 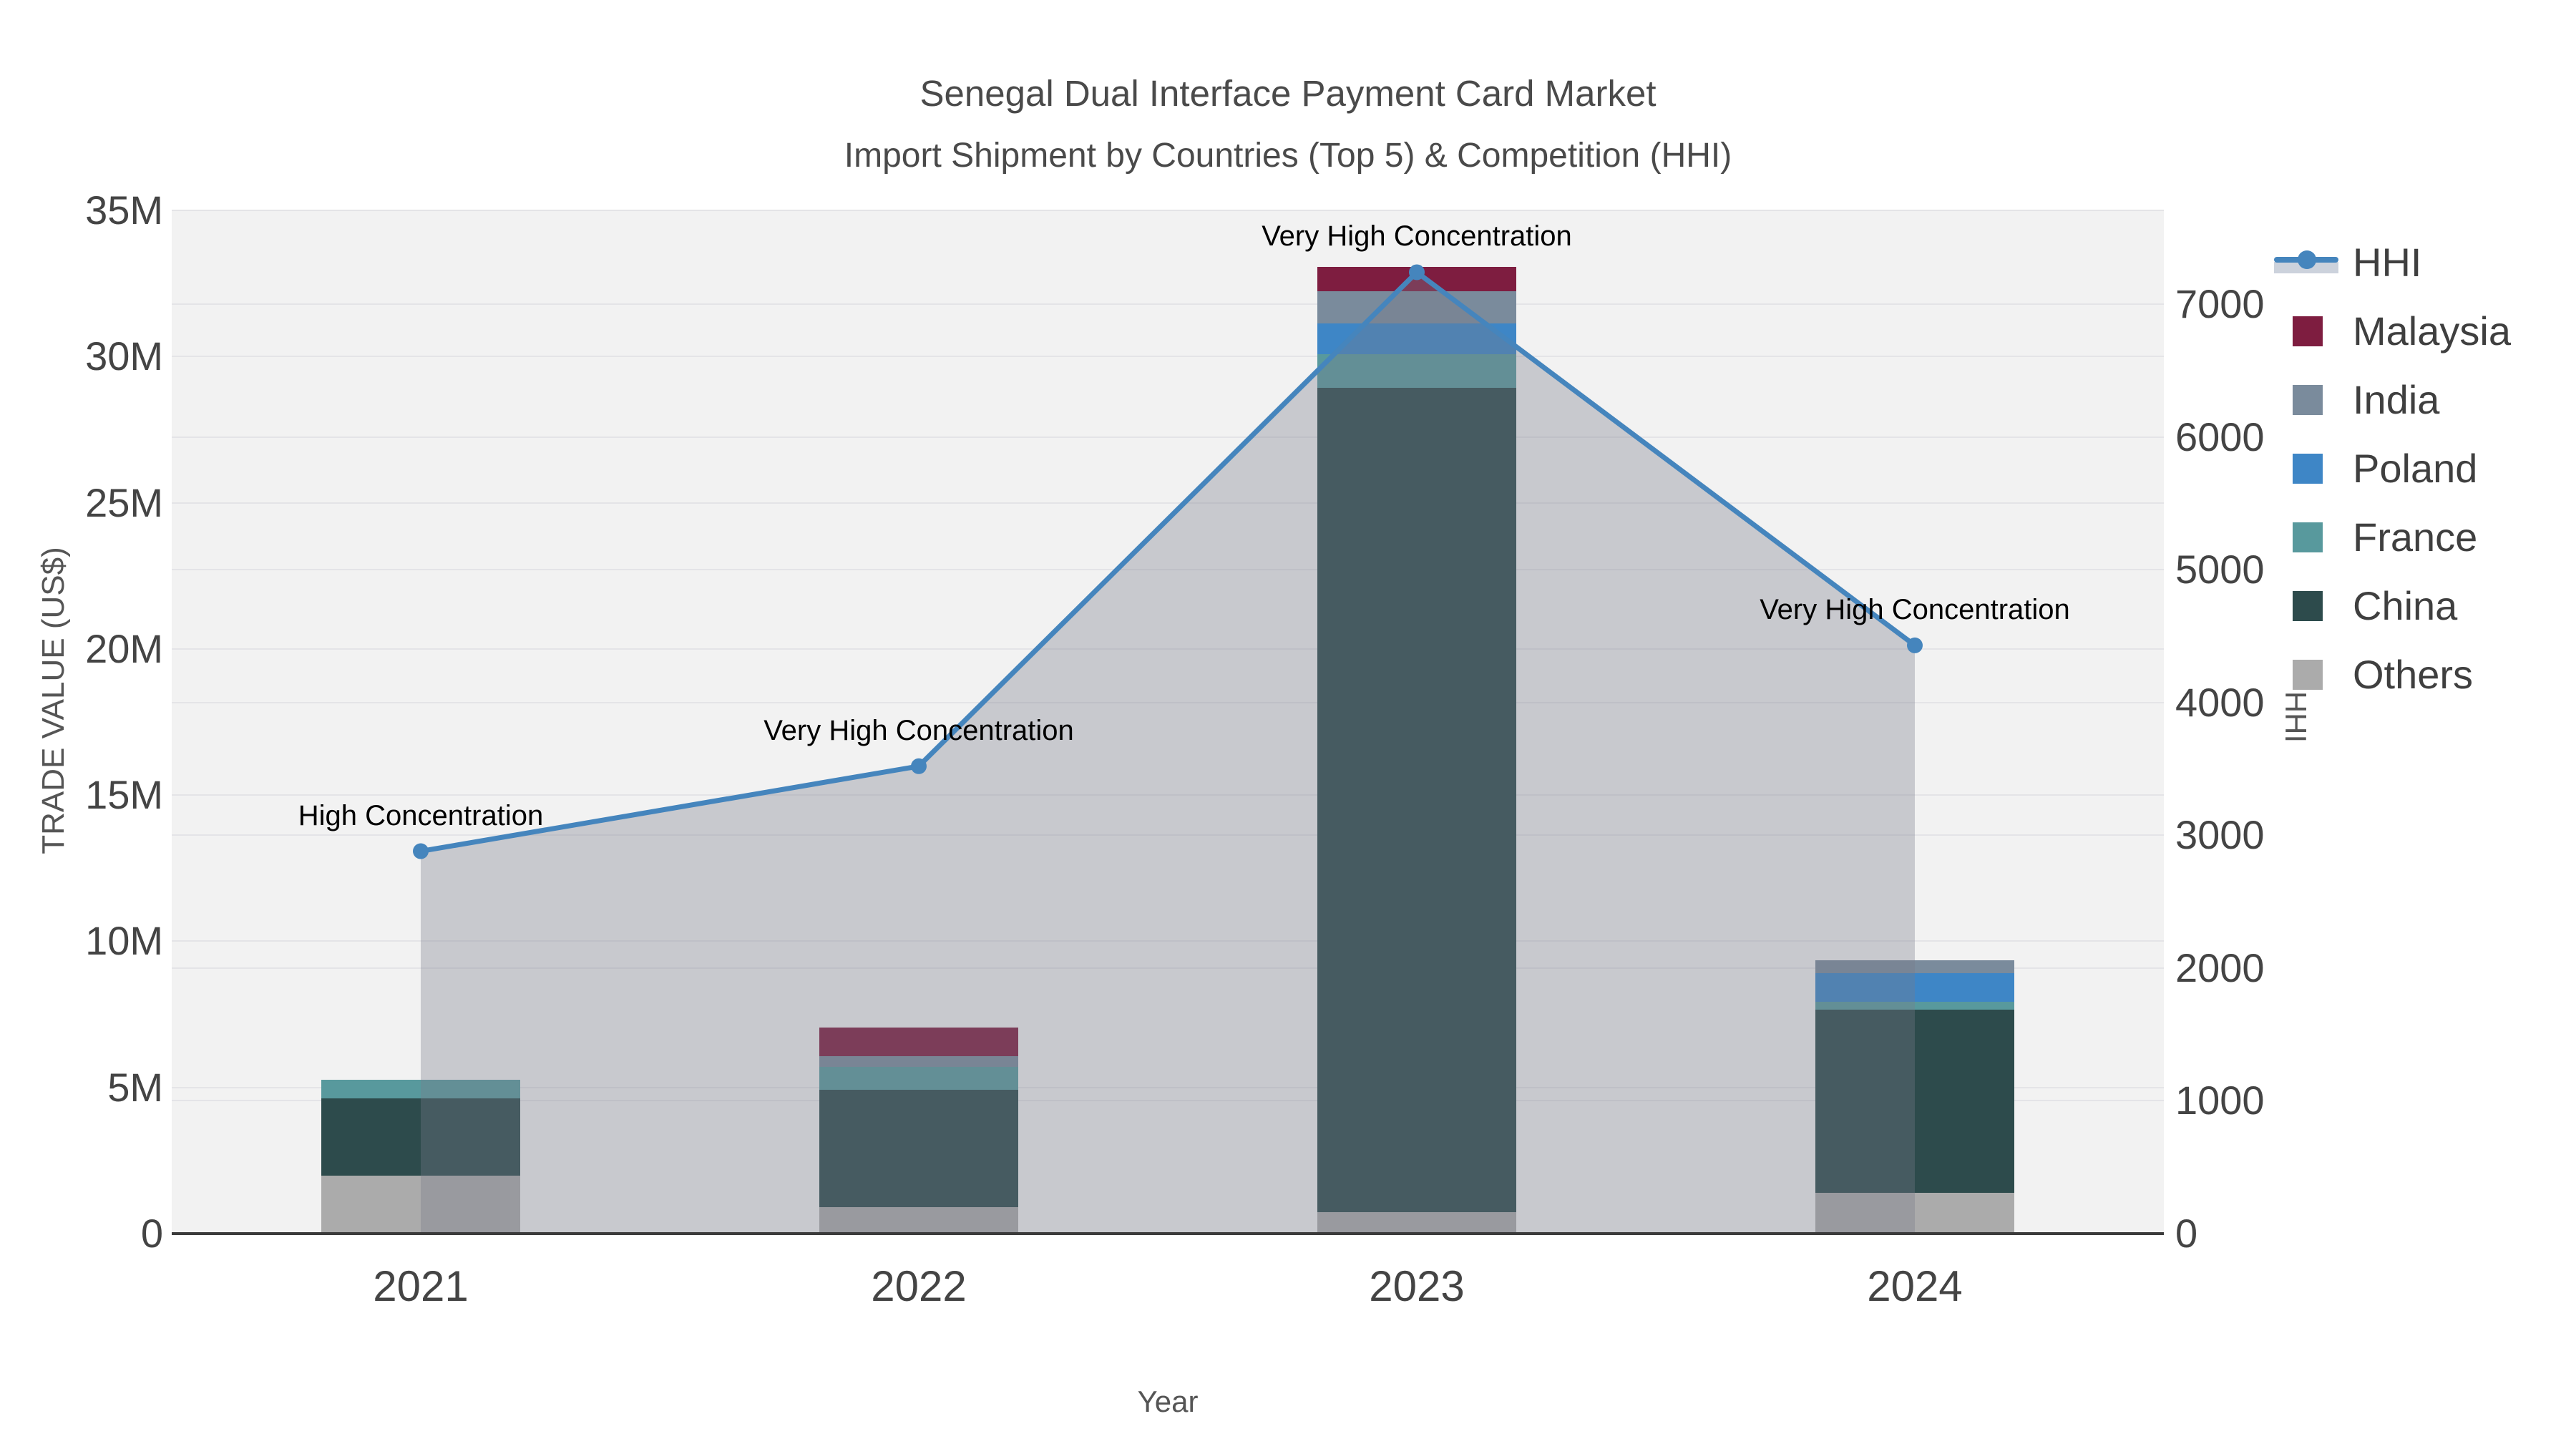 What do you see at coordinates (1417, 236) in the screenshot?
I see `annotation-2023: Very High Concentration` at bounding box center [1417, 236].